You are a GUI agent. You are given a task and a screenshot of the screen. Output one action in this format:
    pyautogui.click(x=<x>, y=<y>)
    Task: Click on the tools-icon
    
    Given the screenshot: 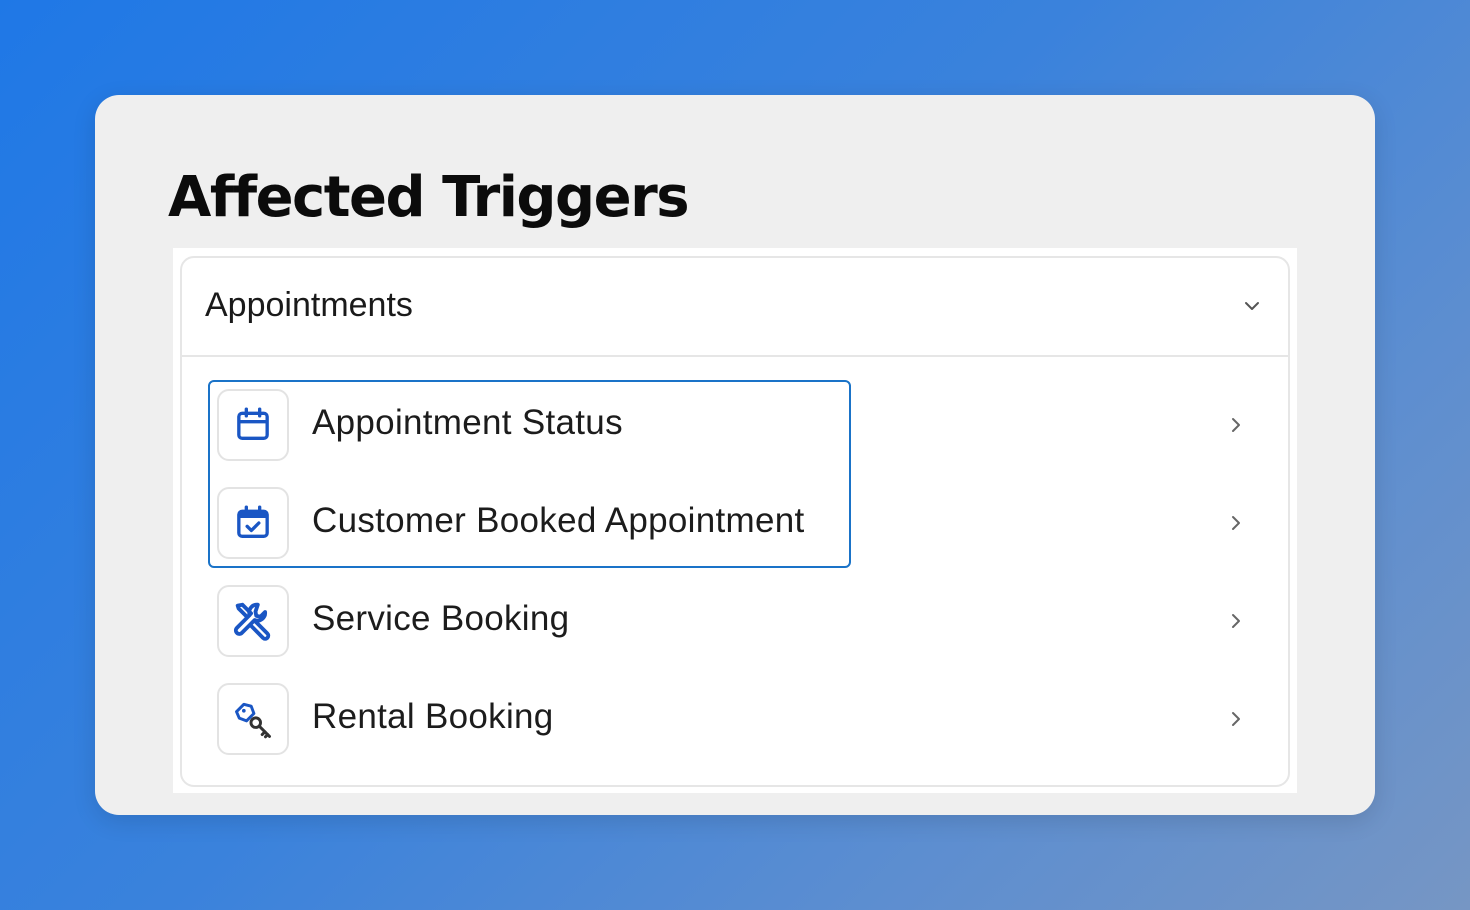 What is the action you would take?
    pyautogui.click(x=253, y=621)
    